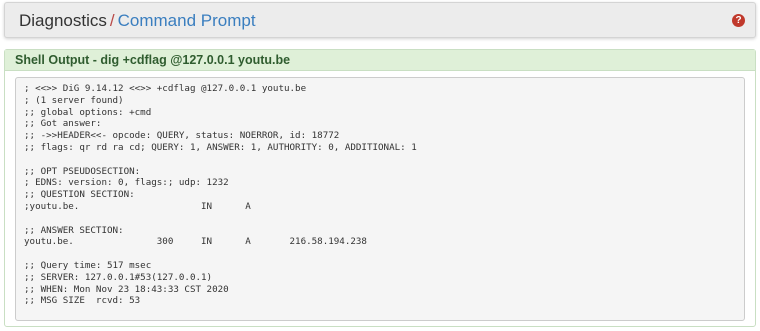 Image resolution: width=760 pixels, height=331 pixels. What do you see at coordinates (738, 20) in the screenshot?
I see `help-icon: ?` at bounding box center [738, 20].